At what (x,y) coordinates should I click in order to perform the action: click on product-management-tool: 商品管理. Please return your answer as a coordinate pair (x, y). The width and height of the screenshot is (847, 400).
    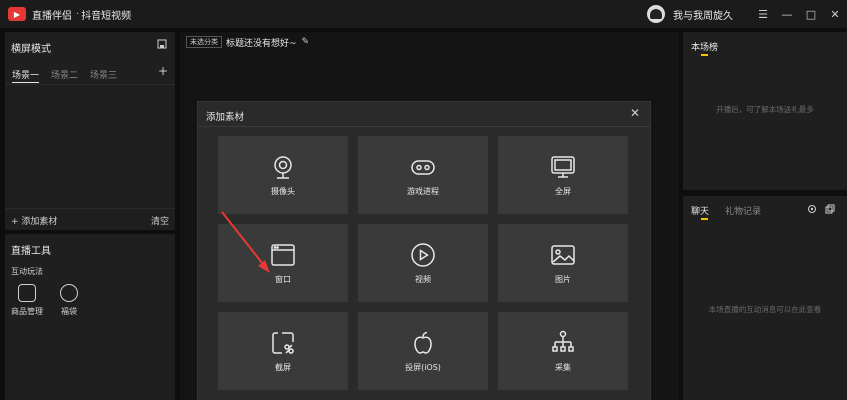
    Looking at the image, I should click on (27, 300).